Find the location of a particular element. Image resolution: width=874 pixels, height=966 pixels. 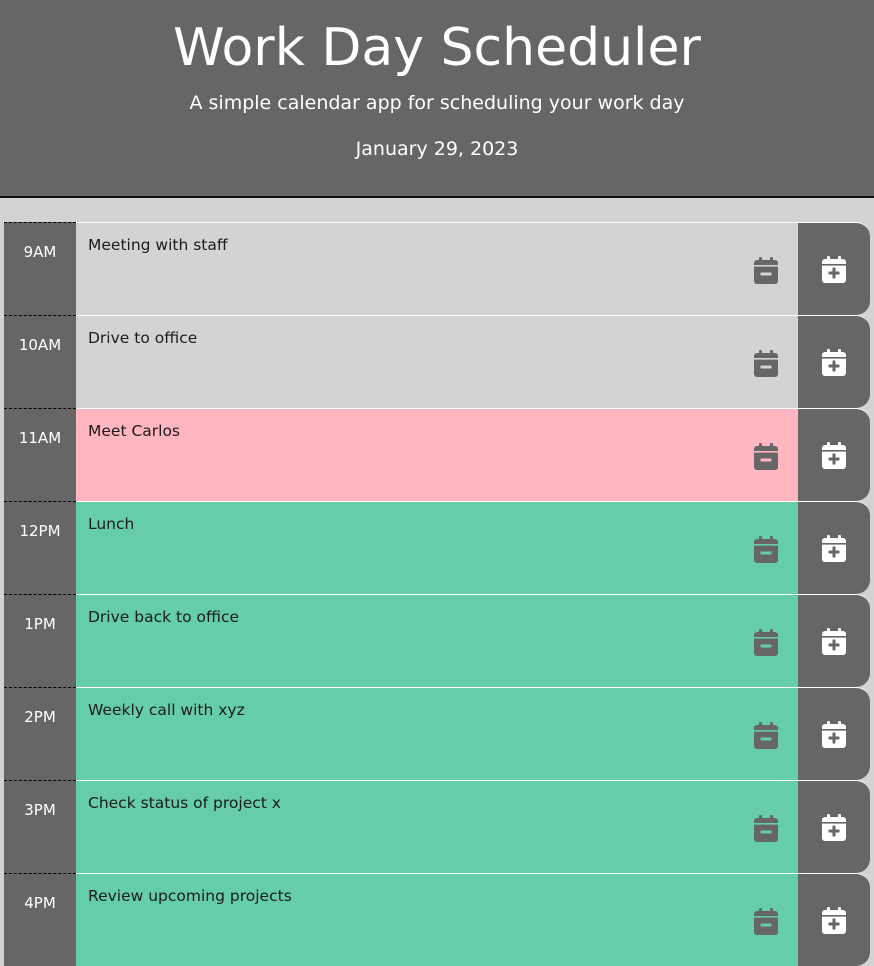

time-block-row: 3PM Check status of project x is located at coordinates (437, 826).